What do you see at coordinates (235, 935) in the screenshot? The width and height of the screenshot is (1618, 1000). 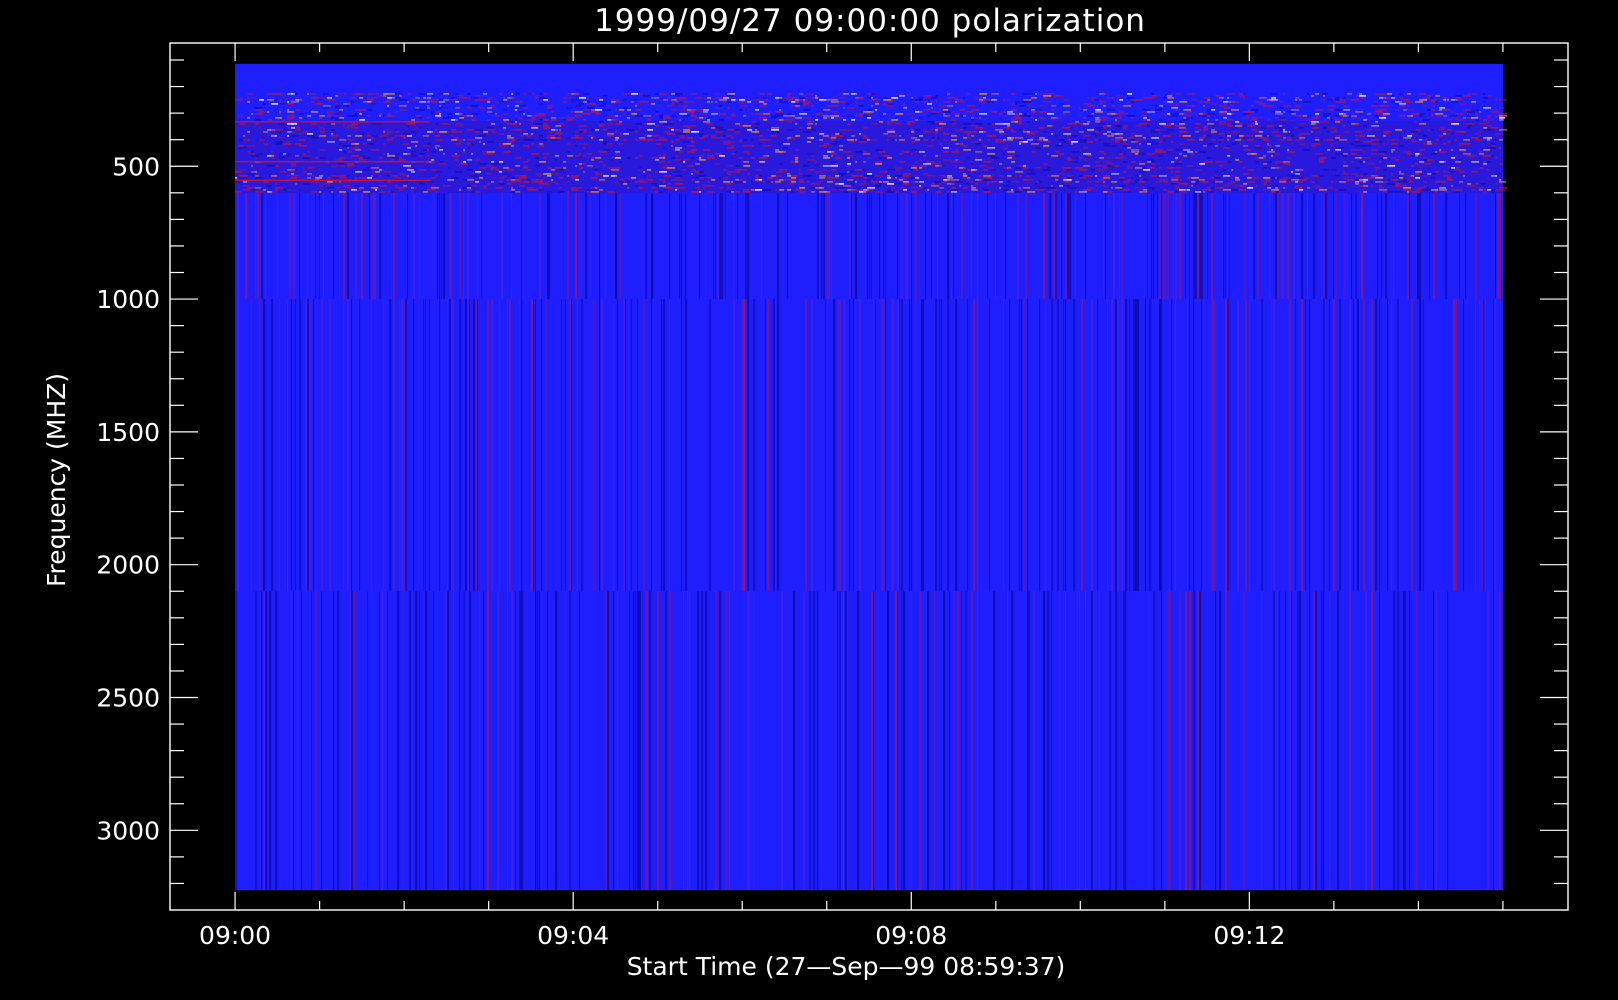 I see `x-tick-label: 09:00` at bounding box center [235, 935].